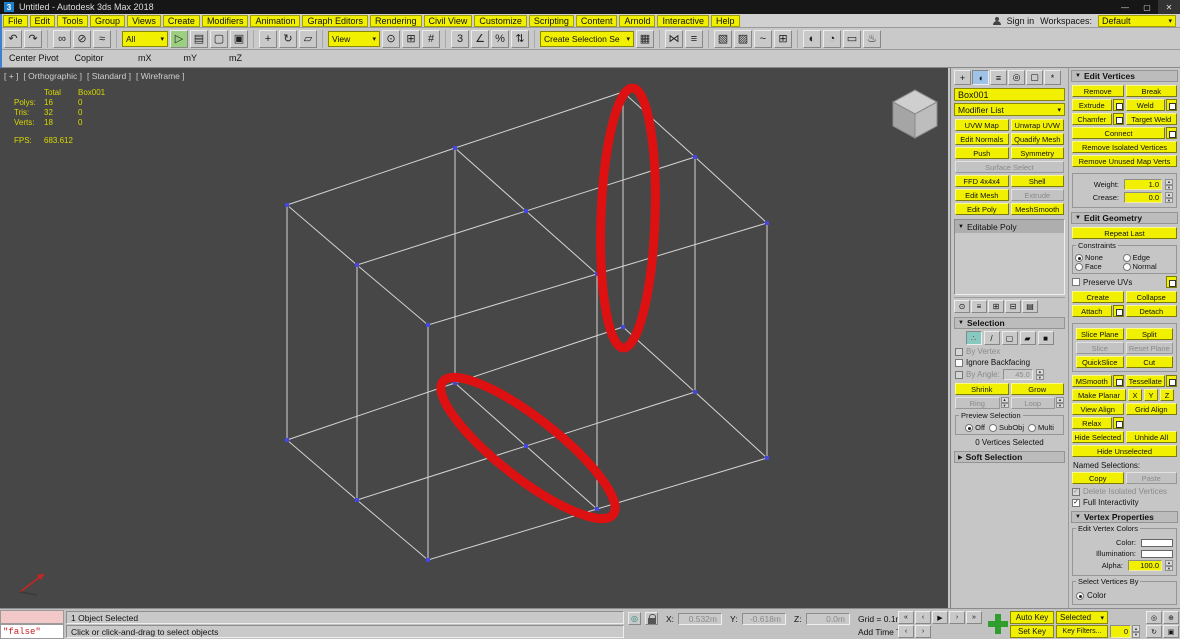 This screenshot has width=1180, height=639. What do you see at coordinates (42, 20) in the screenshot?
I see `menu-item-edit: Edit` at bounding box center [42, 20].